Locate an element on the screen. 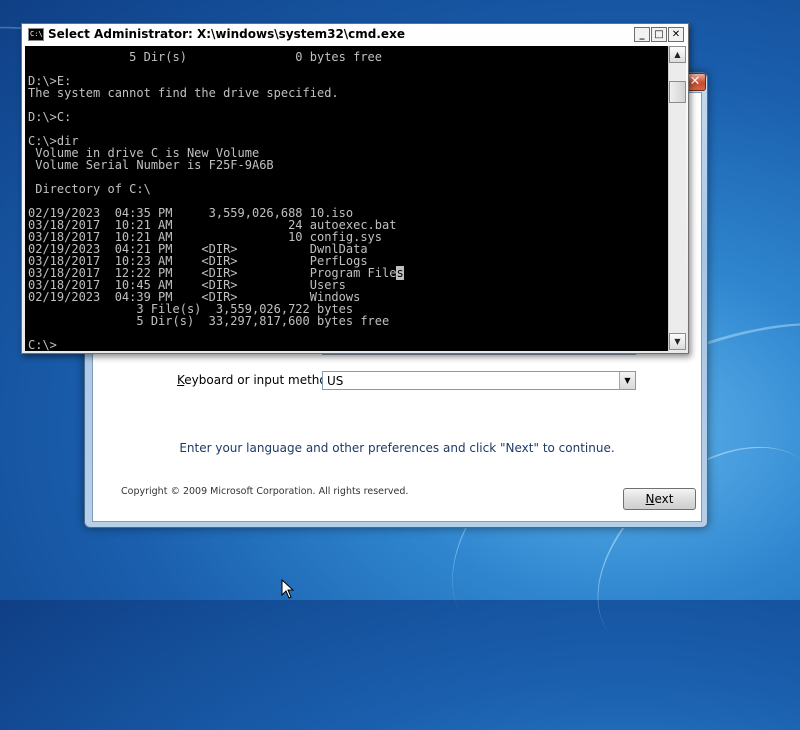 This screenshot has width=800, height=730. console-line: 5 Dir(s) 0 bytes free is located at coordinates (205, 57).